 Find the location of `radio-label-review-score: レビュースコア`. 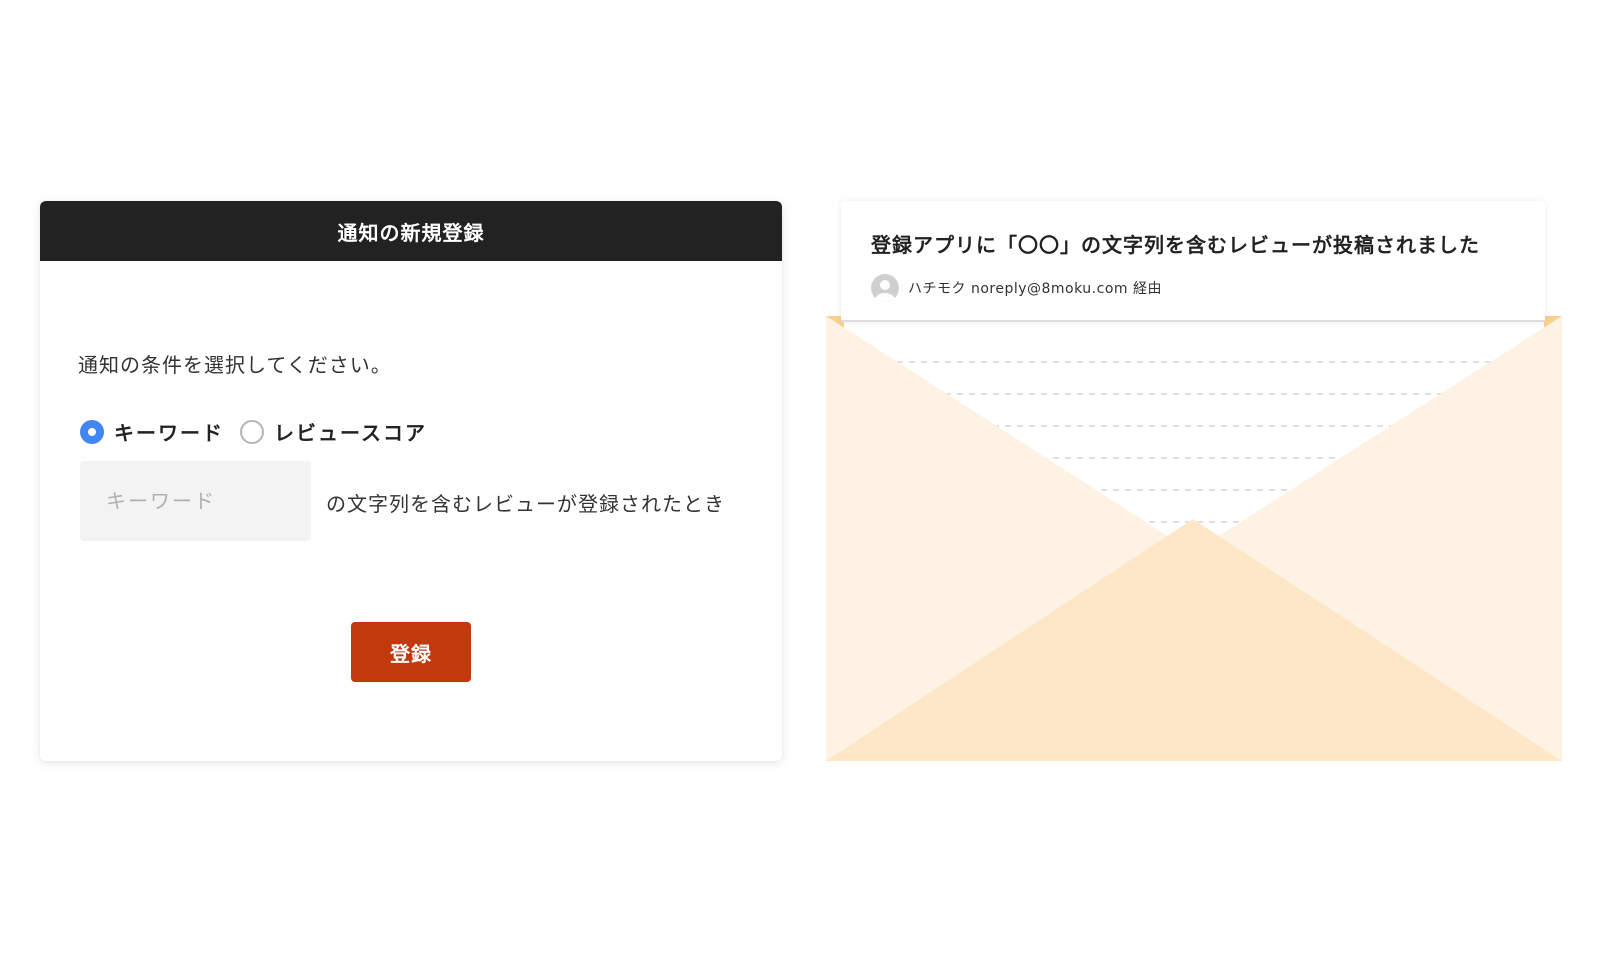

radio-label-review-score: レビュースコア is located at coordinates (350, 433).